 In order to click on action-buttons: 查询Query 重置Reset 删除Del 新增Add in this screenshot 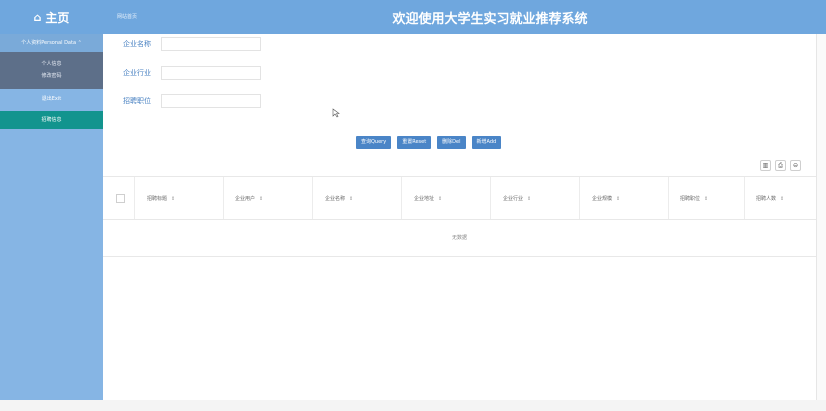, I will do `click(429, 142)`.